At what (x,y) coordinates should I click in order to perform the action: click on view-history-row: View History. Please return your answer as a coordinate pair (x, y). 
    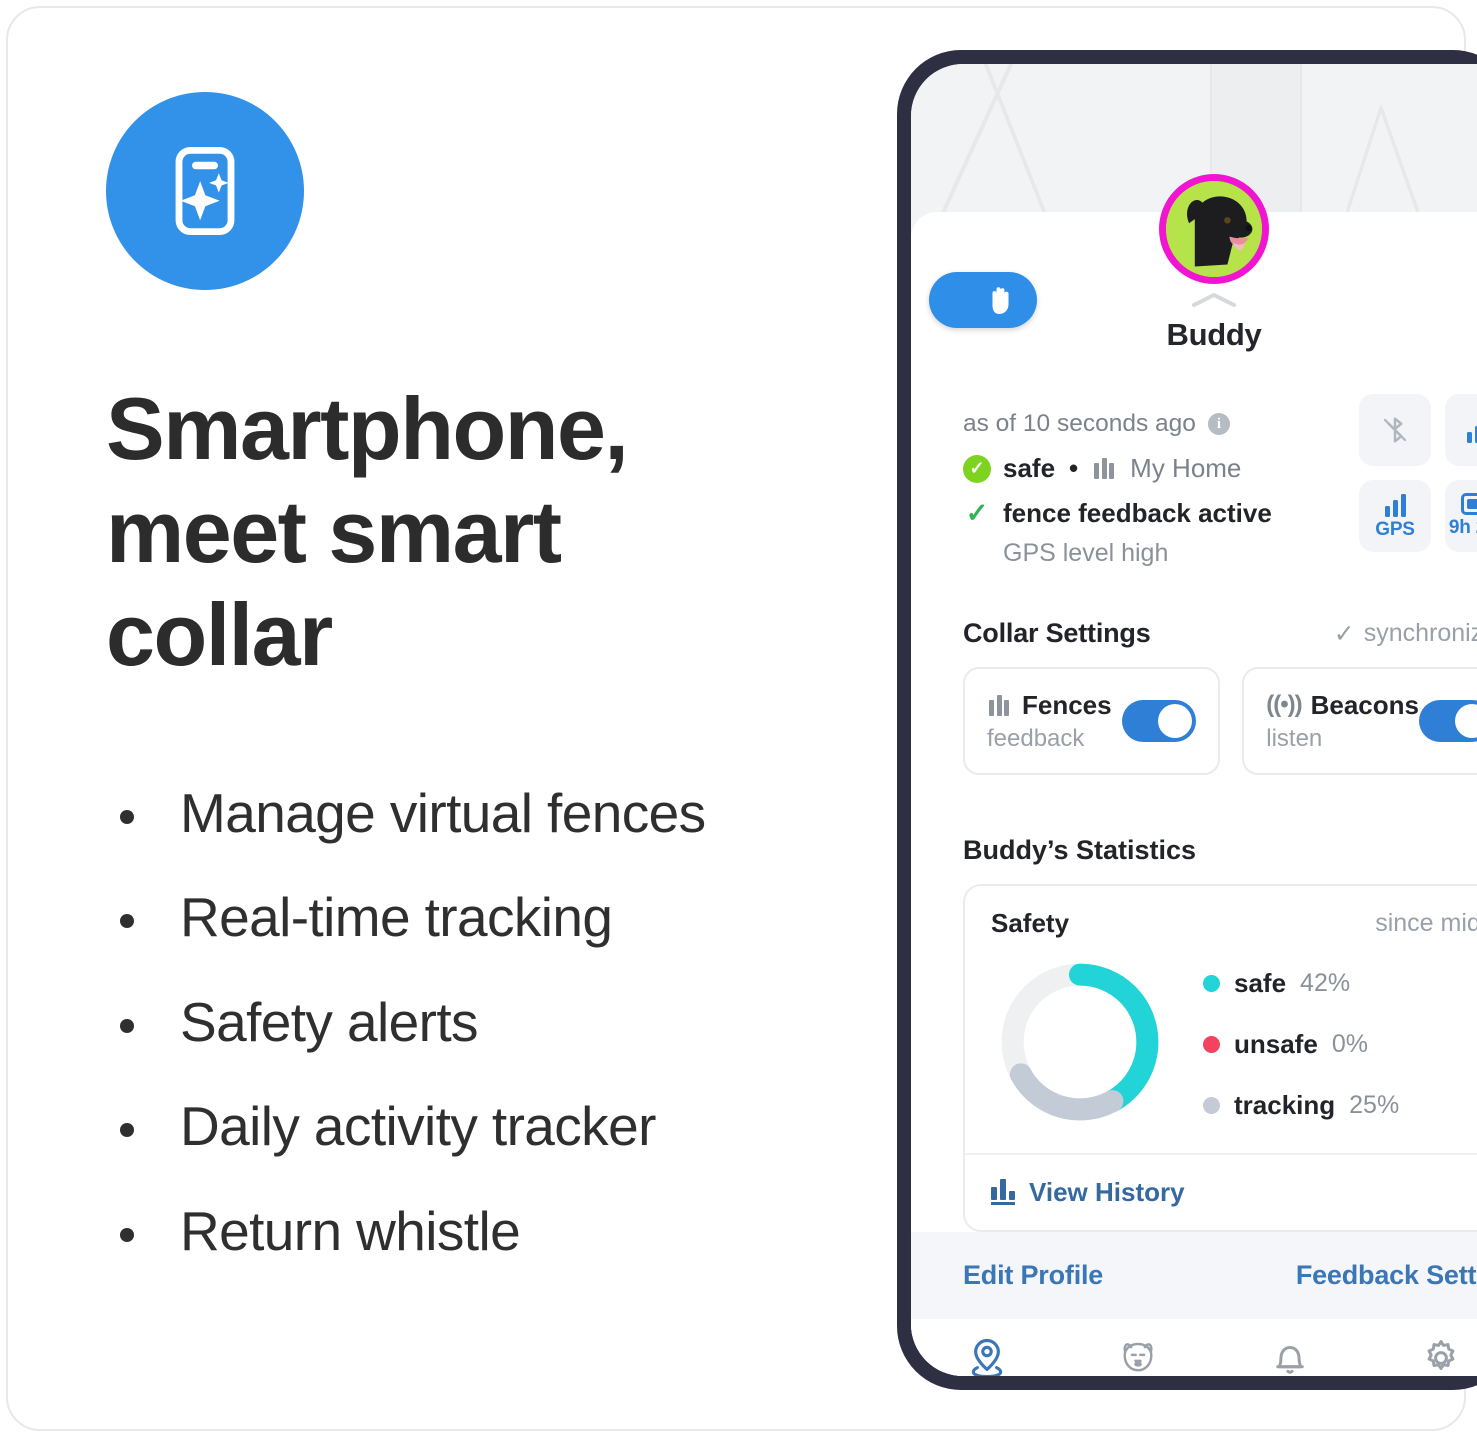
    Looking at the image, I should click on (1221, 1191).